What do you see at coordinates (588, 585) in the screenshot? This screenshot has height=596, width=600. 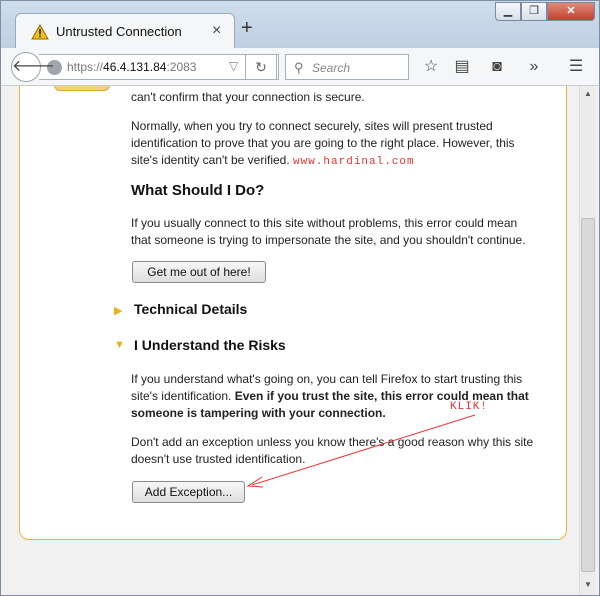 I see `scroll-down-icon: ▼` at bounding box center [588, 585].